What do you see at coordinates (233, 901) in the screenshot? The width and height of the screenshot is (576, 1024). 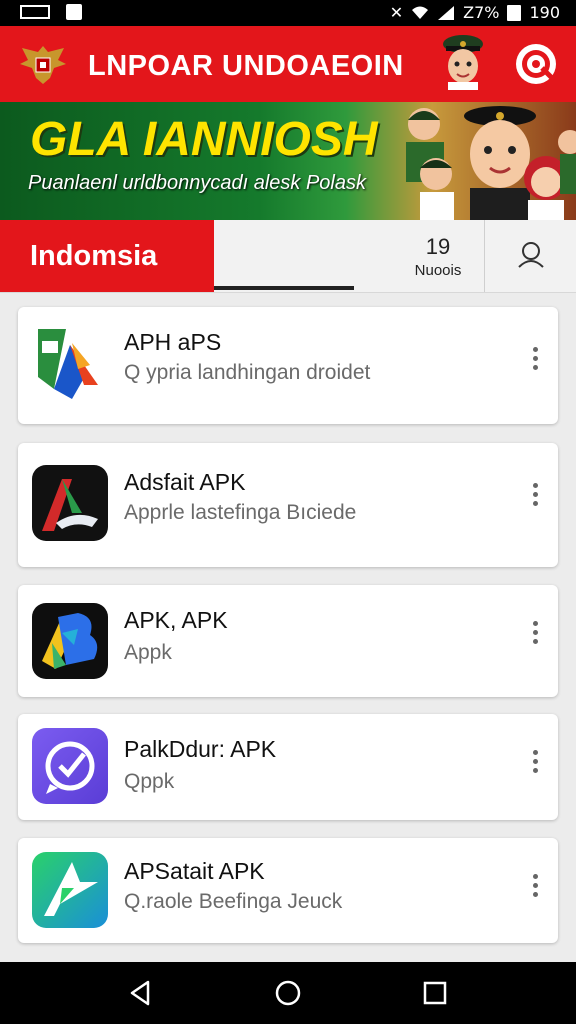 I see `app-description: Q.raole Beefinga Jeuck` at bounding box center [233, 901].